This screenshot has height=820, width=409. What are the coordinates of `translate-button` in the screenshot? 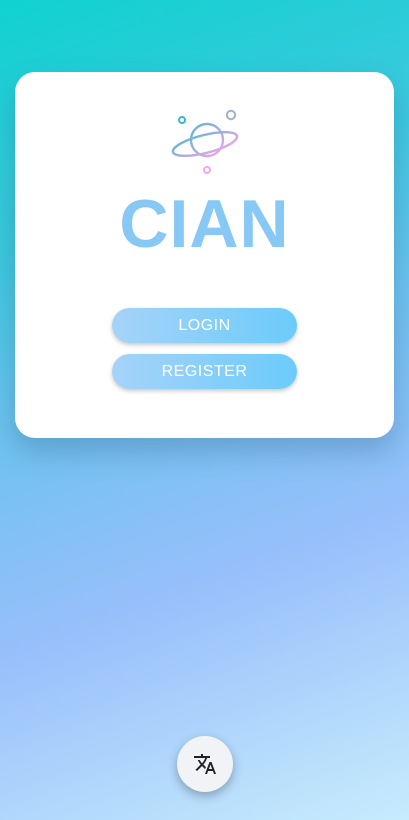 It's located at (205, 764).